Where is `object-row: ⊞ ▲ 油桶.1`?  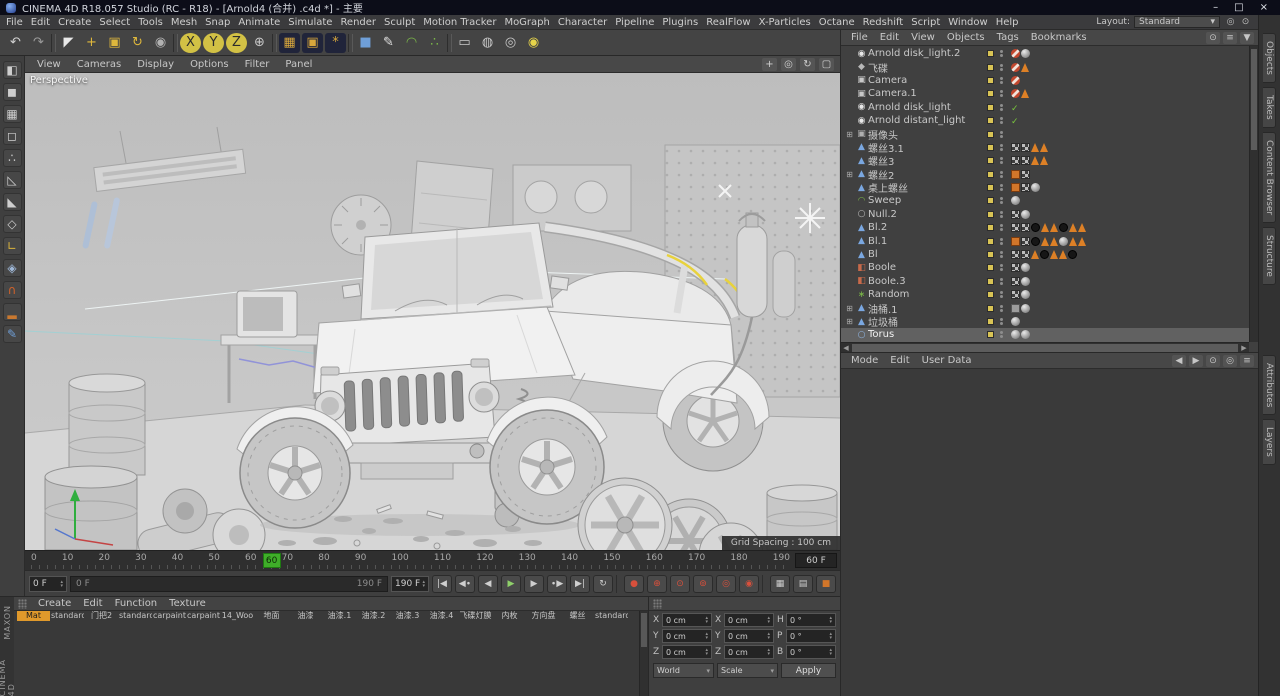
object-row: ⊞ ▲ 油桶.1 is located at coordinates (1045, 308).